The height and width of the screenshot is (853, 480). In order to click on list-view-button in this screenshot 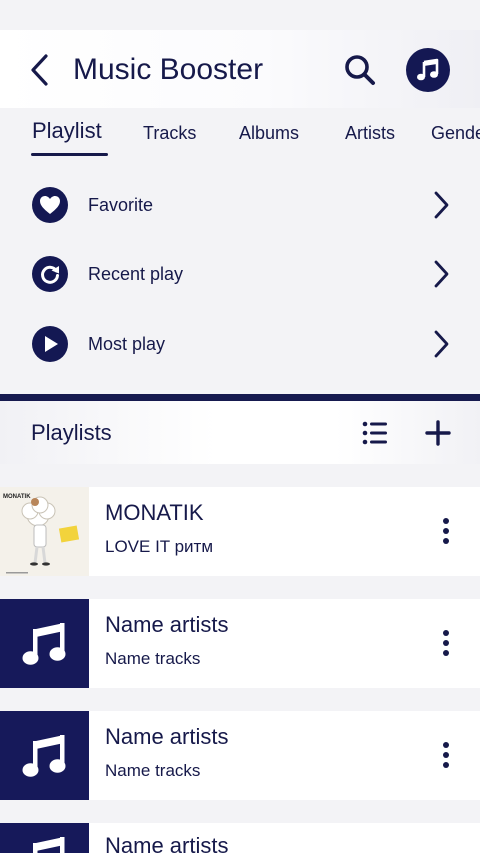, I will do `click(375, 433)`.